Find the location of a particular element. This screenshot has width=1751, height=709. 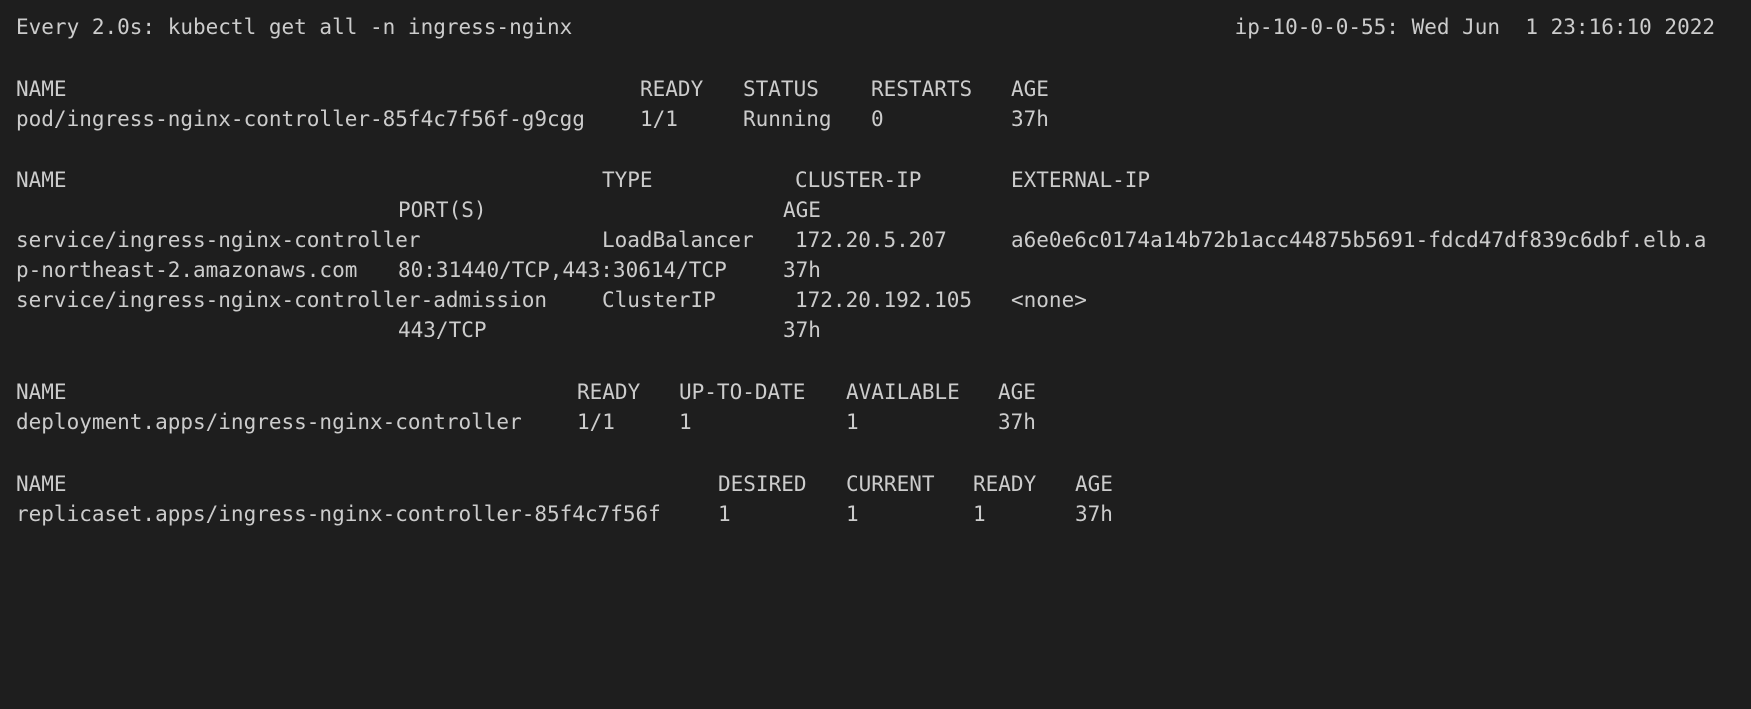

service-type: LoadBalancer is located at coordinates (678, 240).